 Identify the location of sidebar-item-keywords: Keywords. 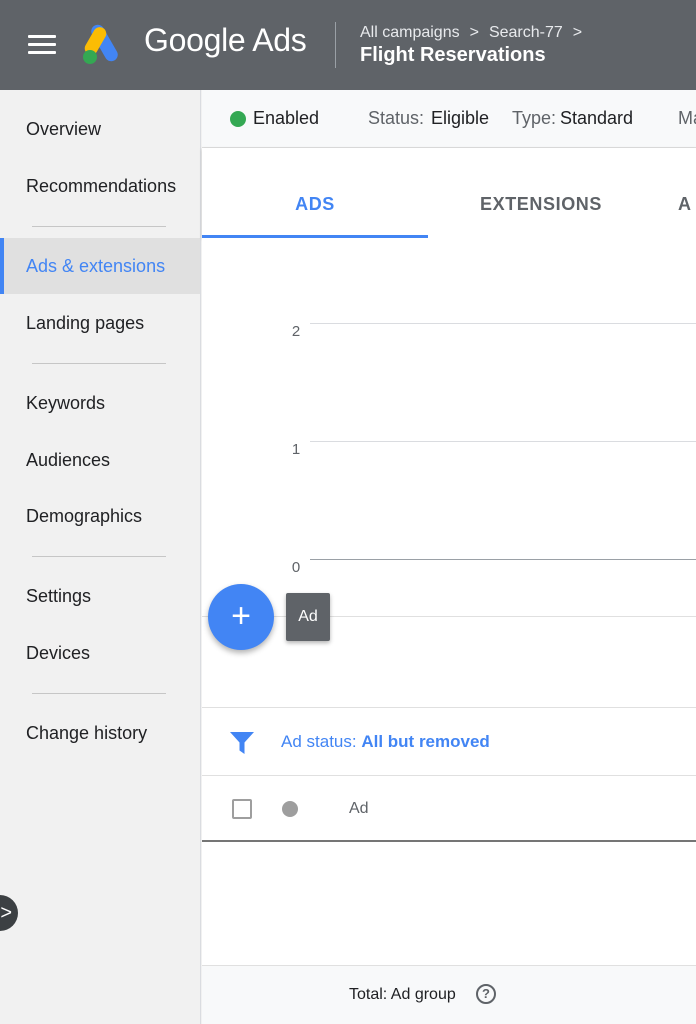
(100, 403).